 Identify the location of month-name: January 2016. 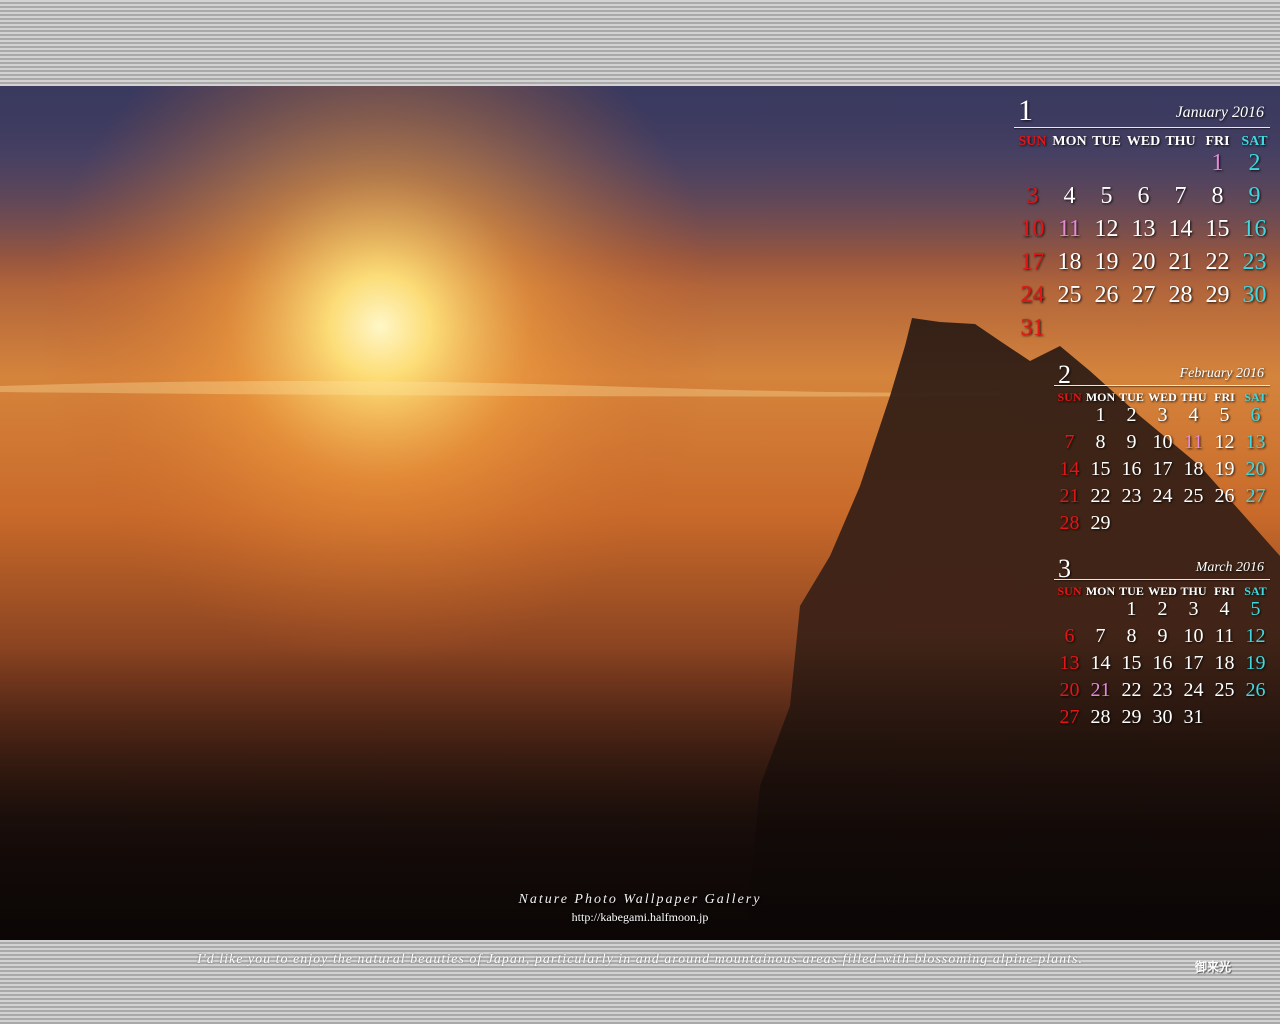
(1219, 112).